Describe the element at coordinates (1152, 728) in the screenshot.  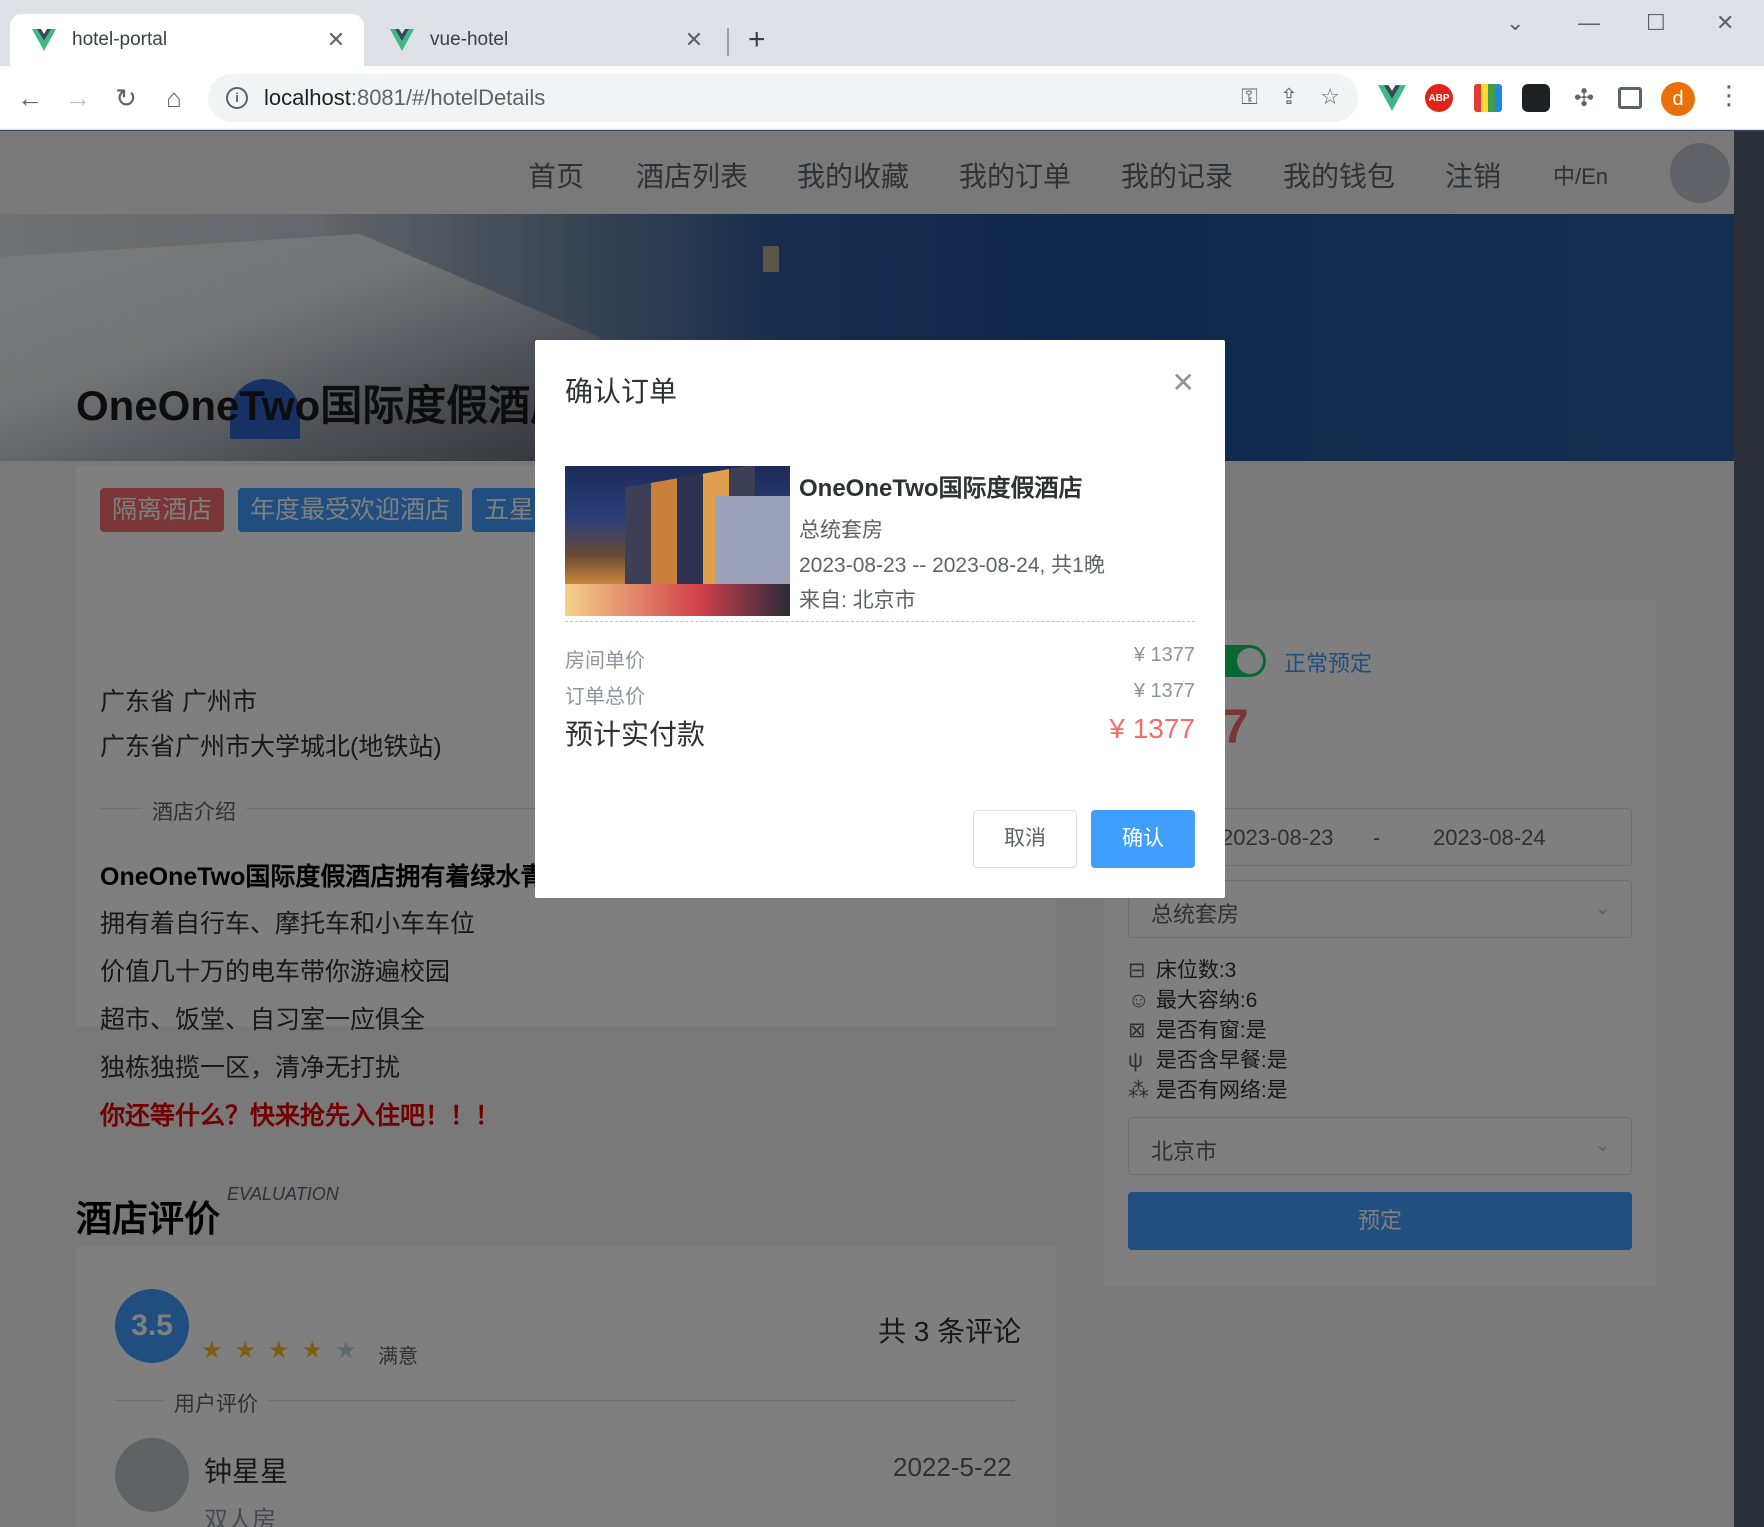
I see `payment-value: ¥ 1377` at that location.